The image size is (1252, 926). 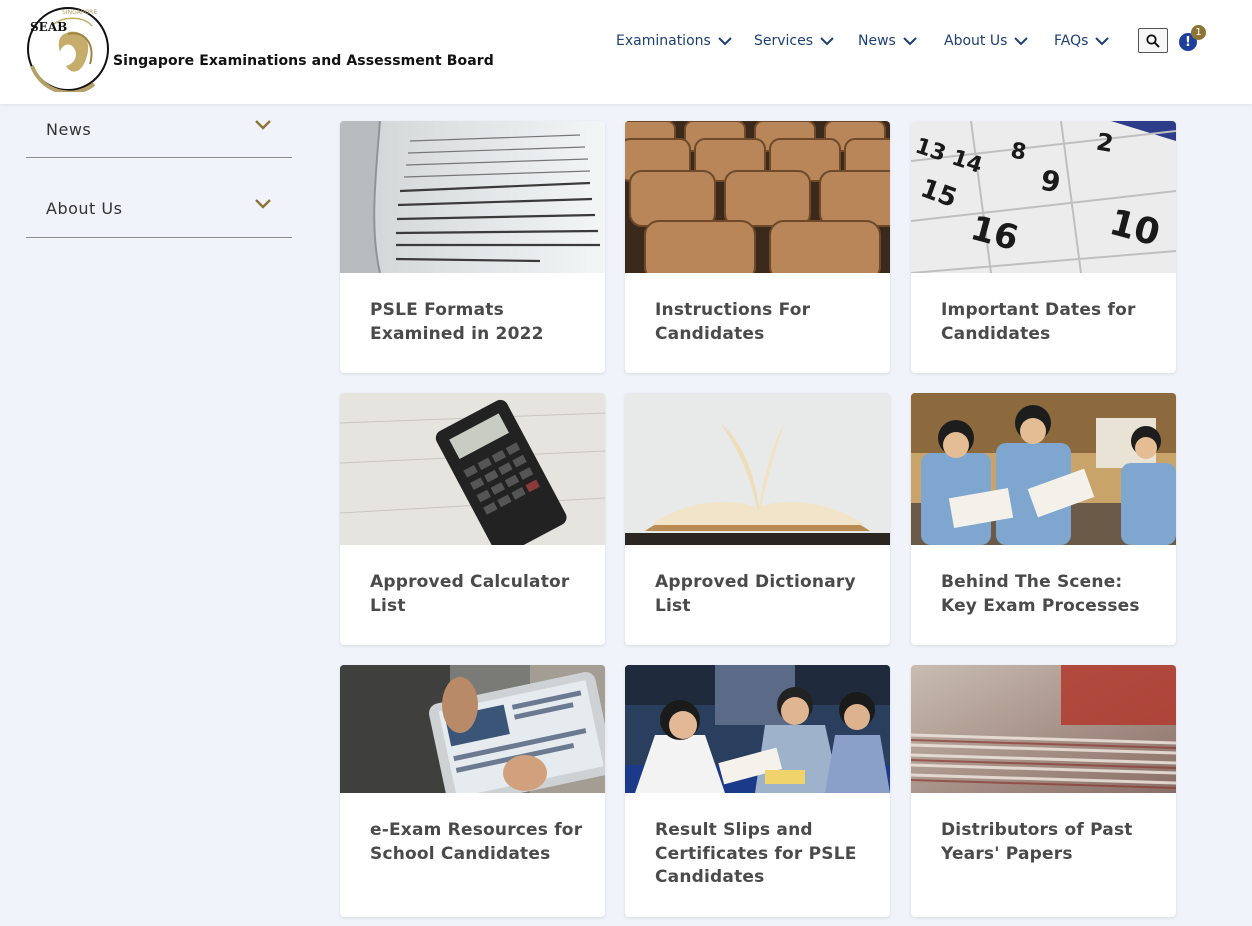 What do you see at coordinates (976, 41) in the screenshot?
I see `nav-about-us-label: About Us` at bounding box center [976, 41].